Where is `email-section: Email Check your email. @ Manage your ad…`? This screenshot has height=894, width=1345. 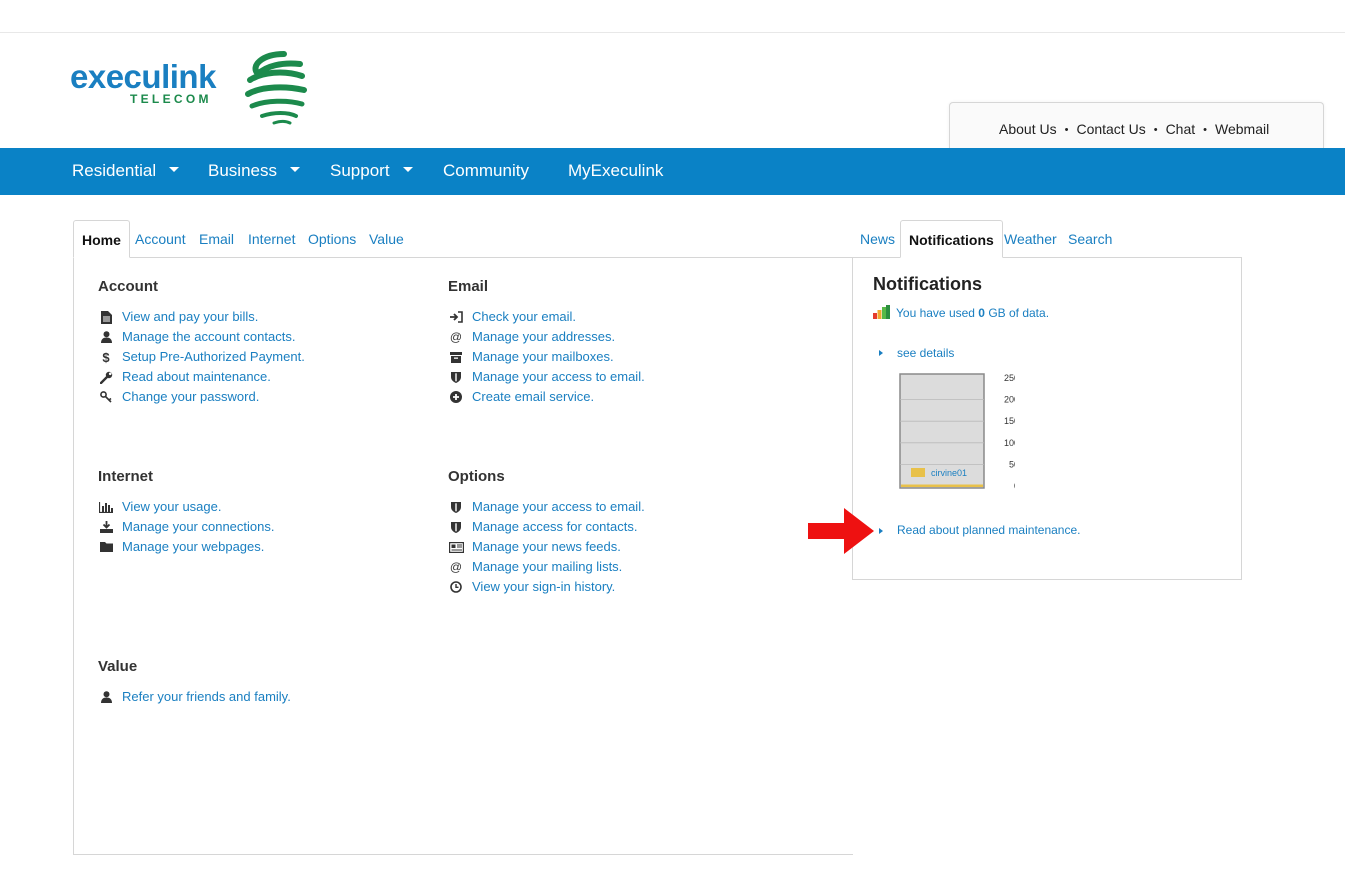
email-section: Email Check your email. @ Manage your ad… is located at coordinates (608, 343).